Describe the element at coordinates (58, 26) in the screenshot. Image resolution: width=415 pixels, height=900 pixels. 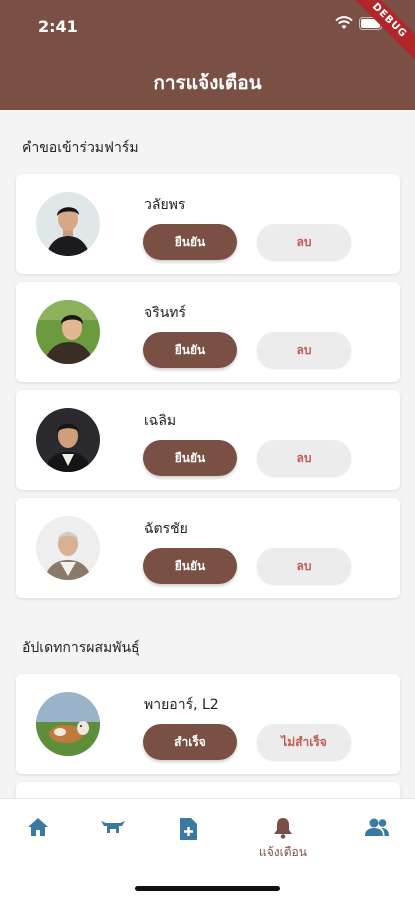
I see `status-time: 2:41` at that location.